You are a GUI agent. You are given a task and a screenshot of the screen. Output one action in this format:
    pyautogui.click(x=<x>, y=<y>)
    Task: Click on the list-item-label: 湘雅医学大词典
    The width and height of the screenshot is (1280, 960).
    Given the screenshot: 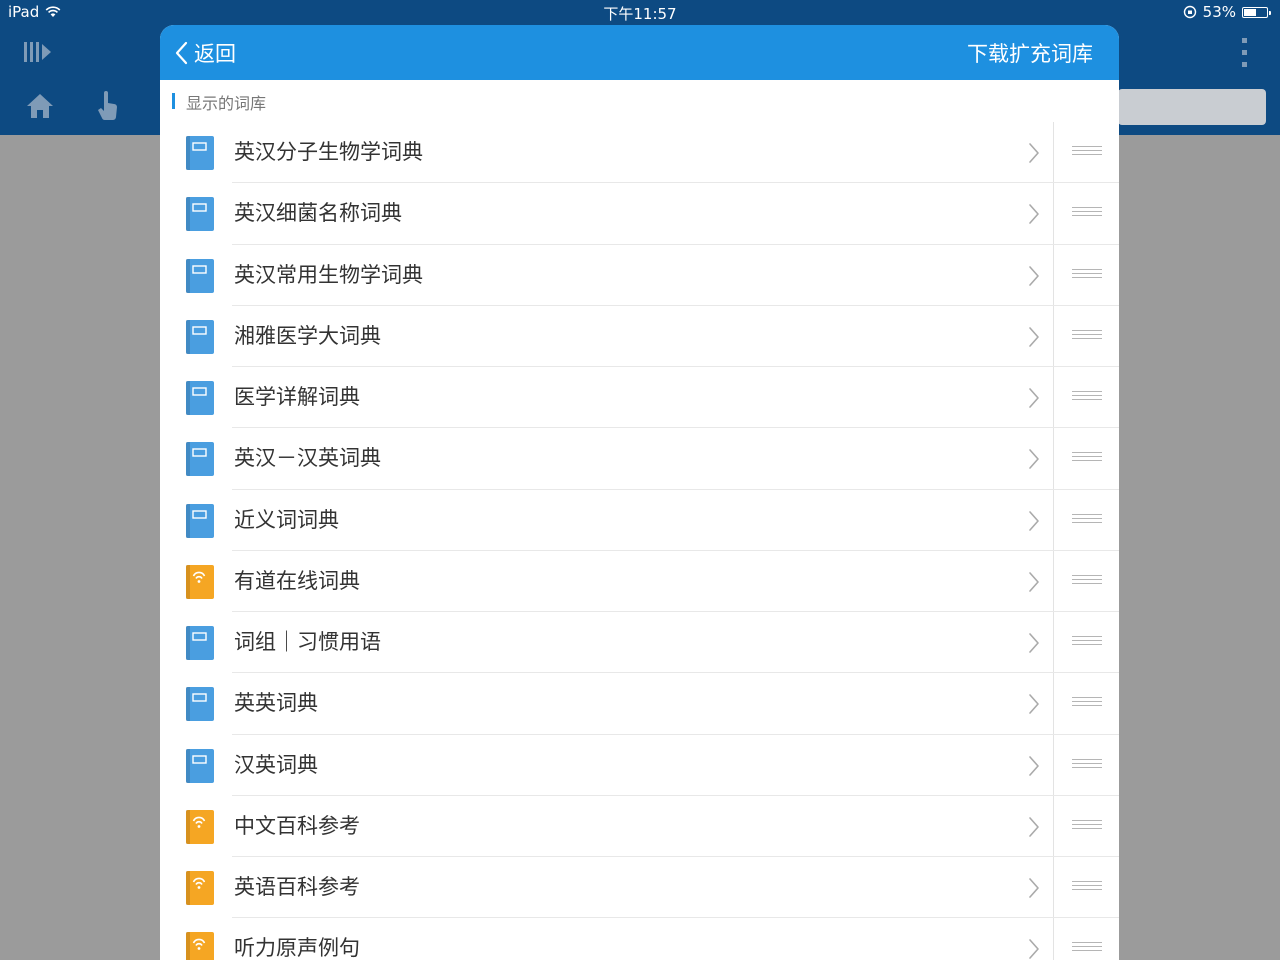 What is the action you would take?
    pyautogui.click(x=307, y=335)
    